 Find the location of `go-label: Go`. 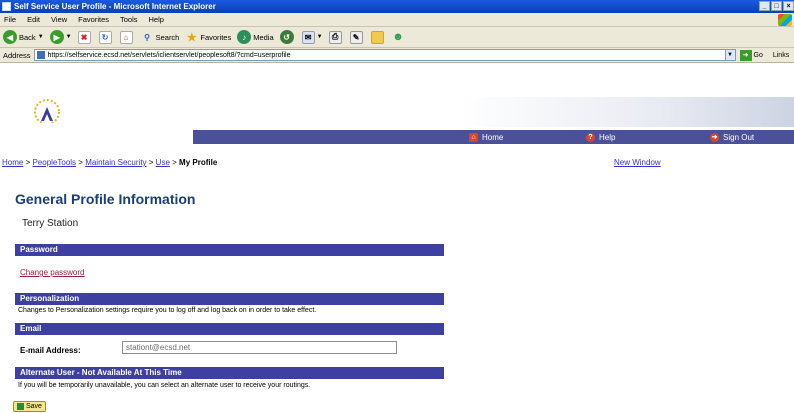

go-label: Go is located at coordinates (758, 55).